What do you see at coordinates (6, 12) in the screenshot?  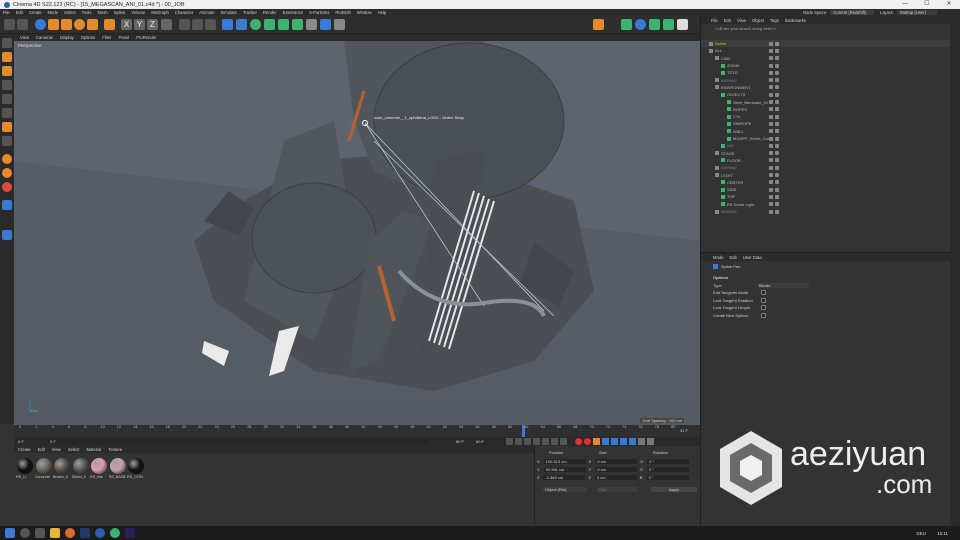 I see `menu-file: File` at bounding box center [6, 12].